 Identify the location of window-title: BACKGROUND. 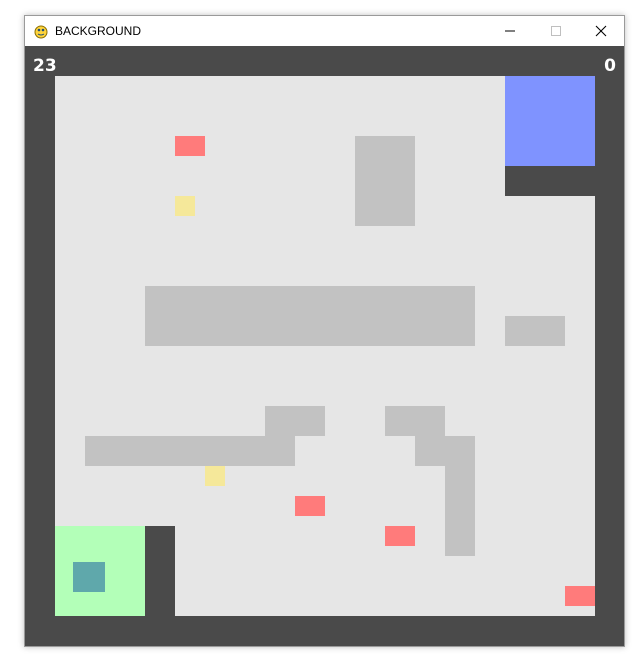
(98, 31).